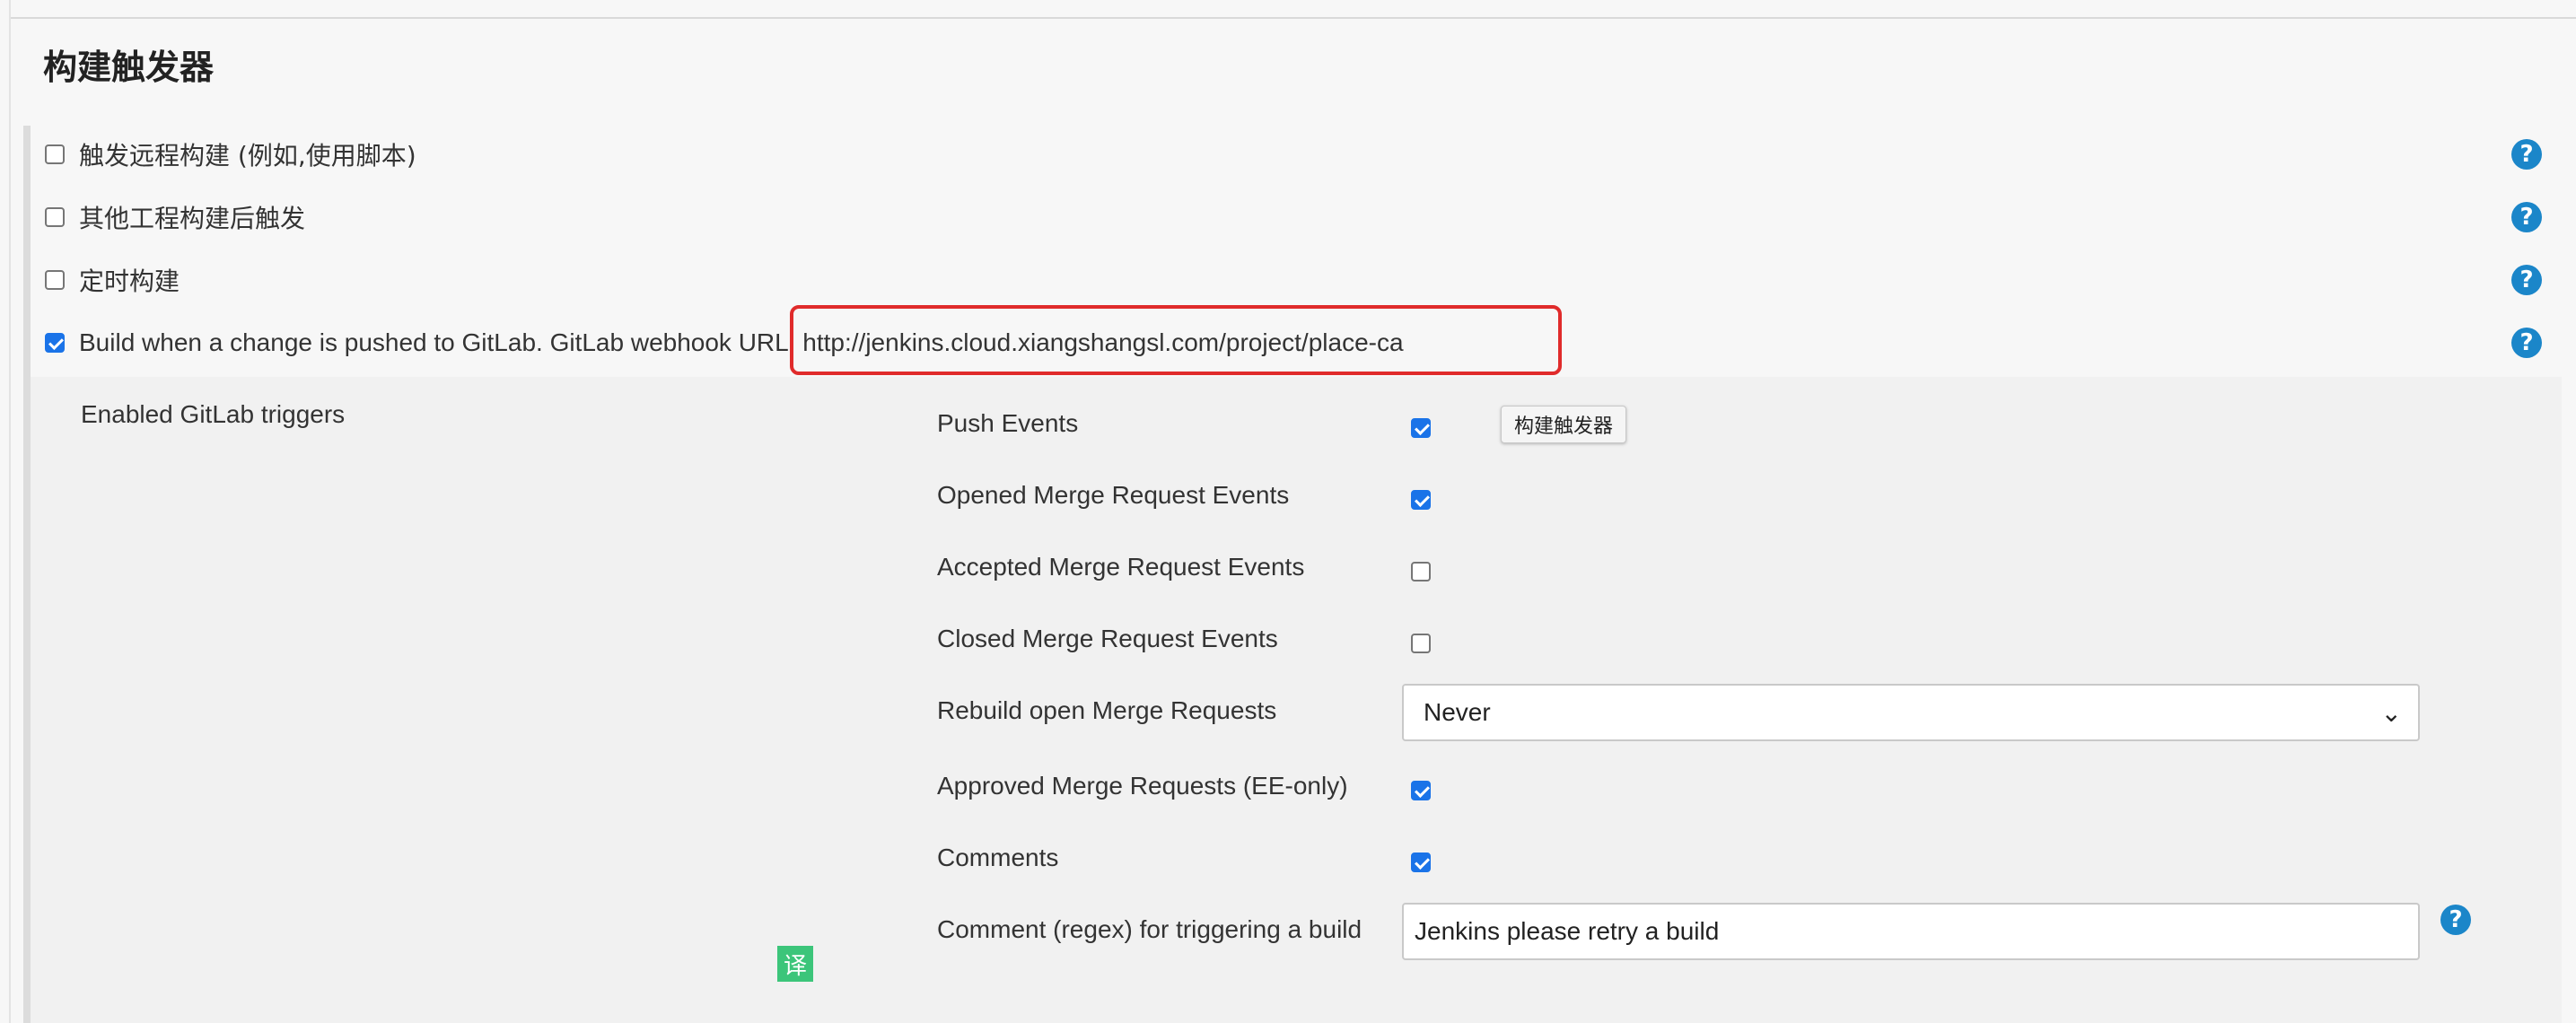 The width and height of the screenshot is (2576, 1023). I want to click on push-events-label: Push Events, so click(1008, 423).